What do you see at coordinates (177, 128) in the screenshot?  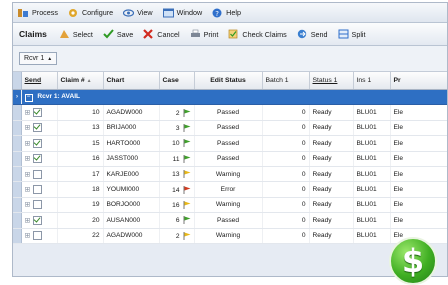 I see `case-number: 3` at bounding box center [177, 128].